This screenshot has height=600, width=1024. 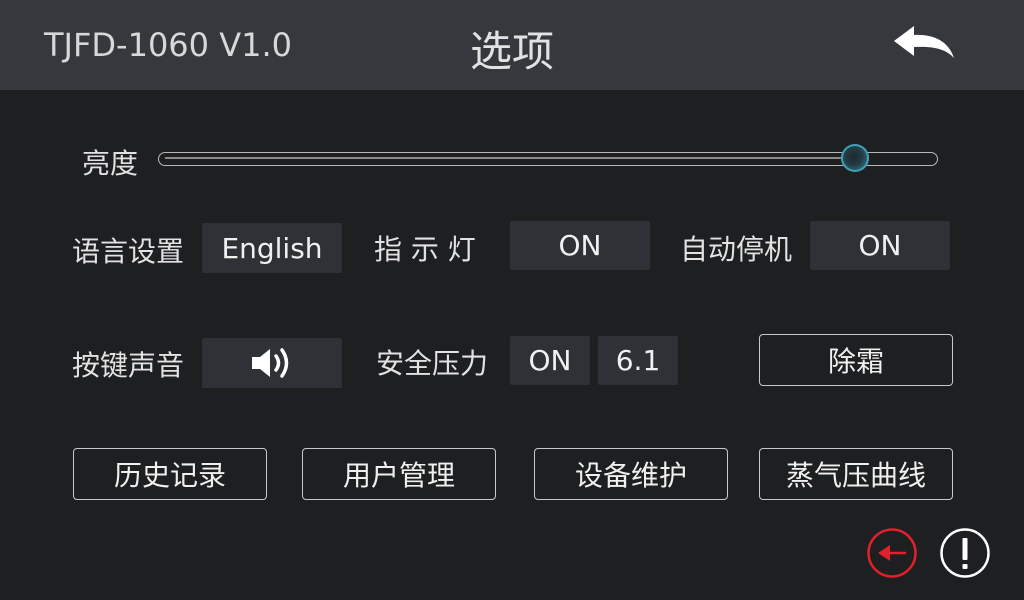 I want to click on safety-pressure-toggle: ON, so click(x=550, y=360).